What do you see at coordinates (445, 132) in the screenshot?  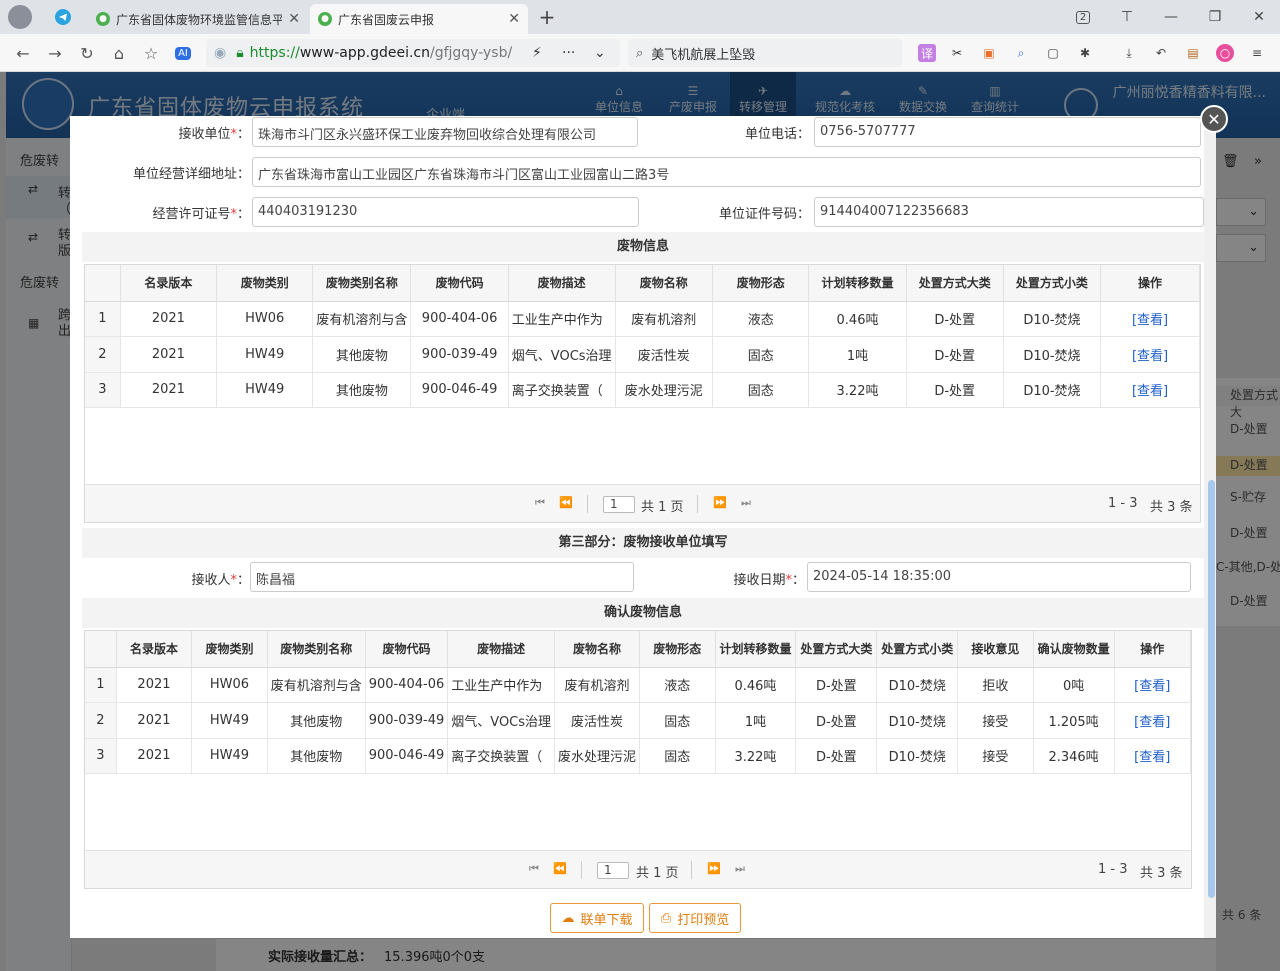 I see `receiver-unit-field: 珠海市斗门区永兴盛环保工业废弃物回收综合处理有限公司` at bounding box center [445, 132].